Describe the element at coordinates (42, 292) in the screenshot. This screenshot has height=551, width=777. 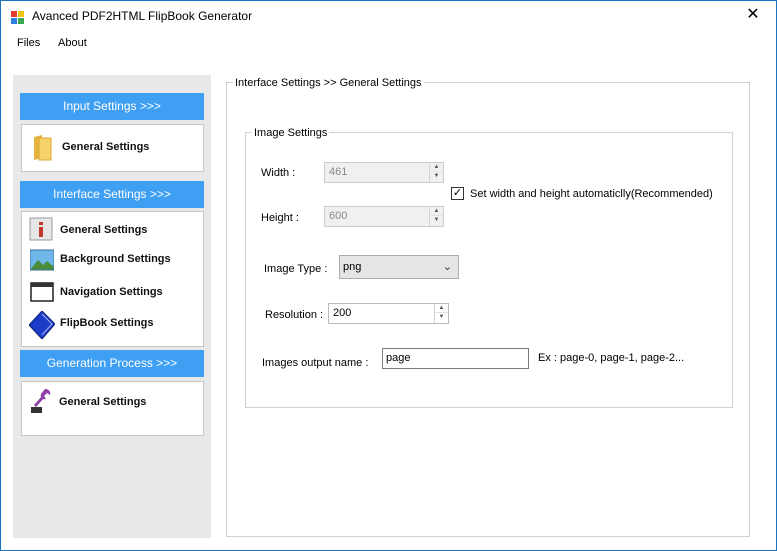
I see `window-icon` at that location.